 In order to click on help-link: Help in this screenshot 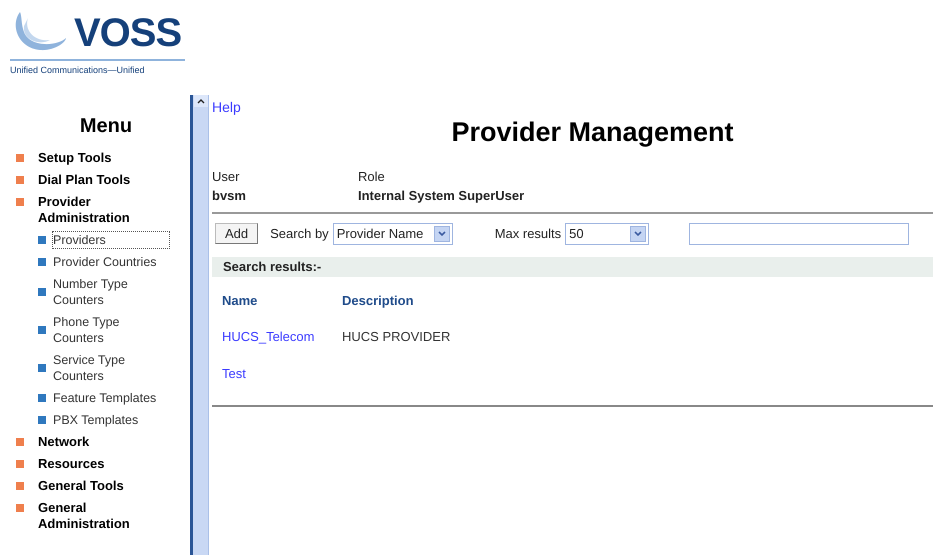, I will do `click(226, 107)`.